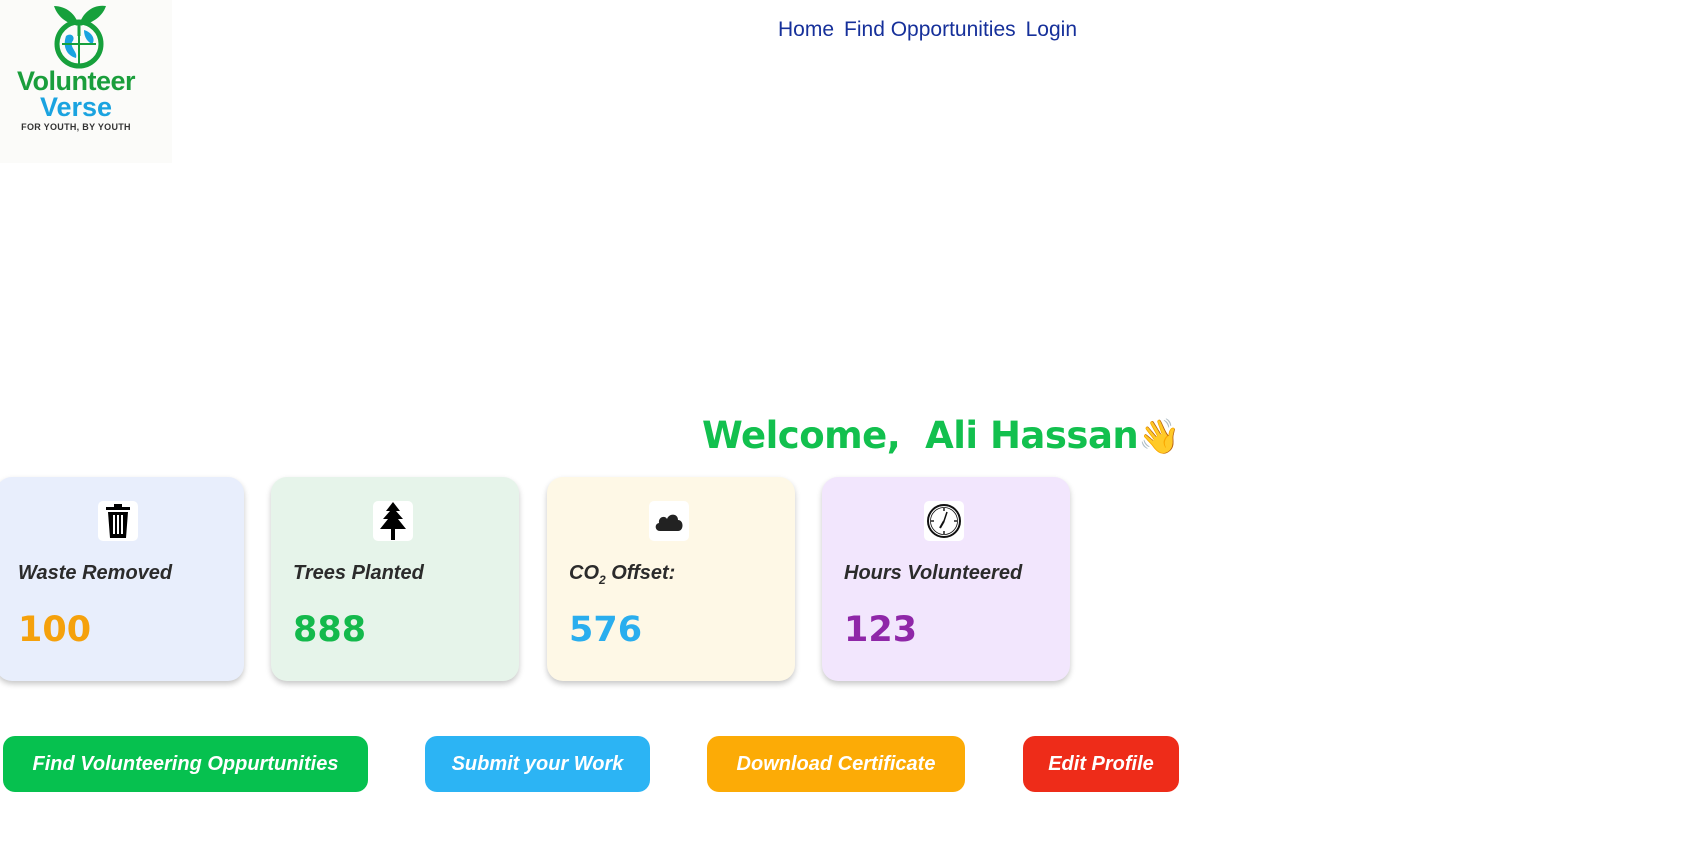 Image resolution: width=1698 pixels, height=859 pixels. What do you see at coordinates (55, 630) in the screenshot?
I see `stat-value: 100` at bounding box center [55, 630].